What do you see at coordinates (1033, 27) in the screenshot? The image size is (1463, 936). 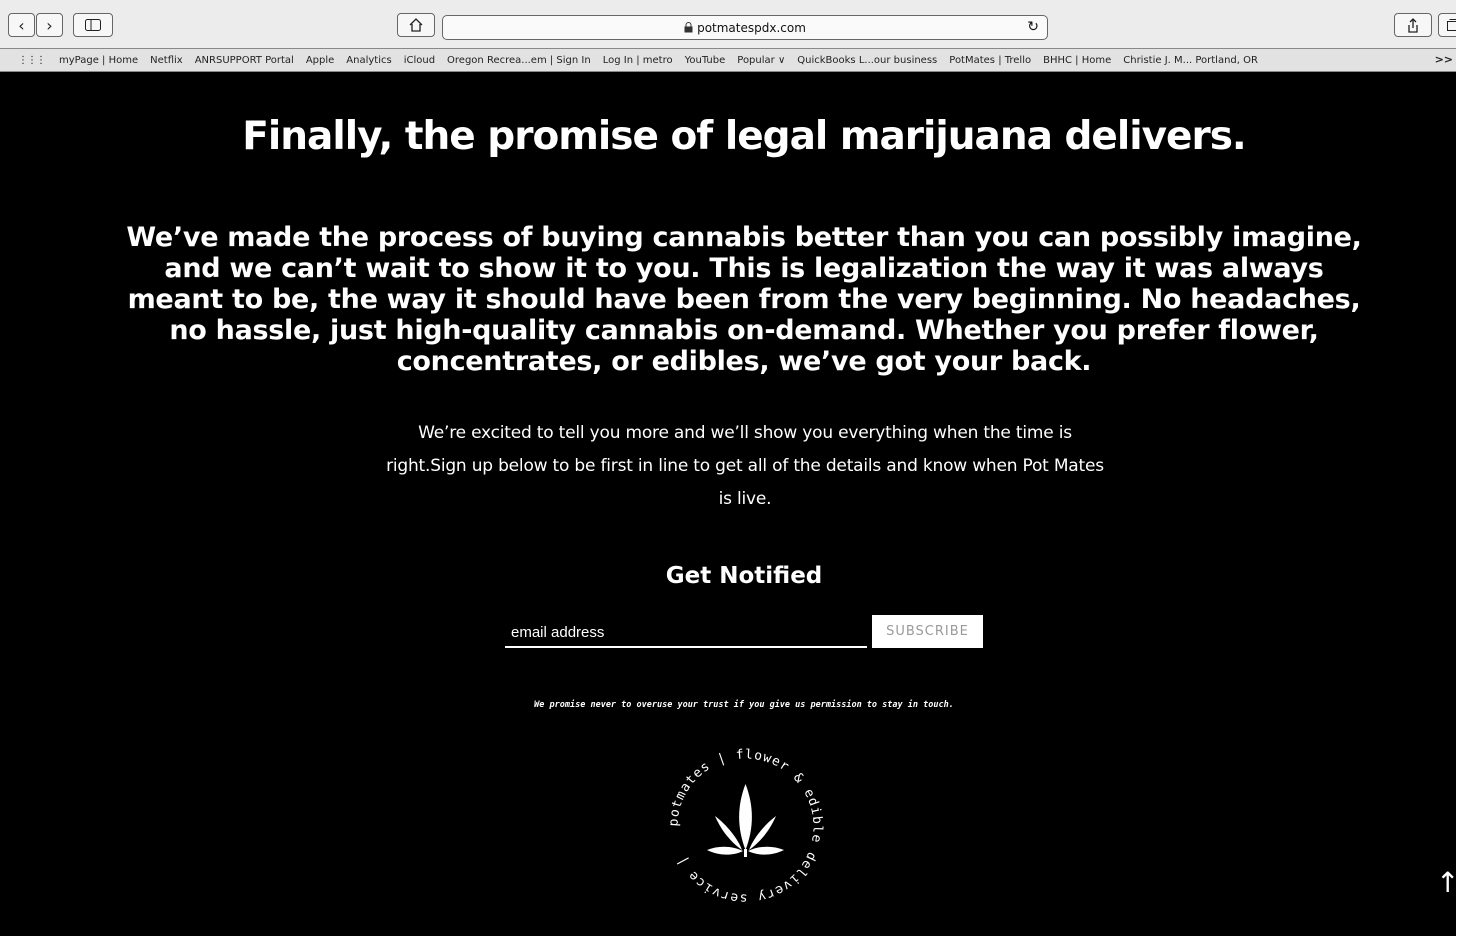 I see `reload-icon: ↻` at bounding box center [1033, 27].